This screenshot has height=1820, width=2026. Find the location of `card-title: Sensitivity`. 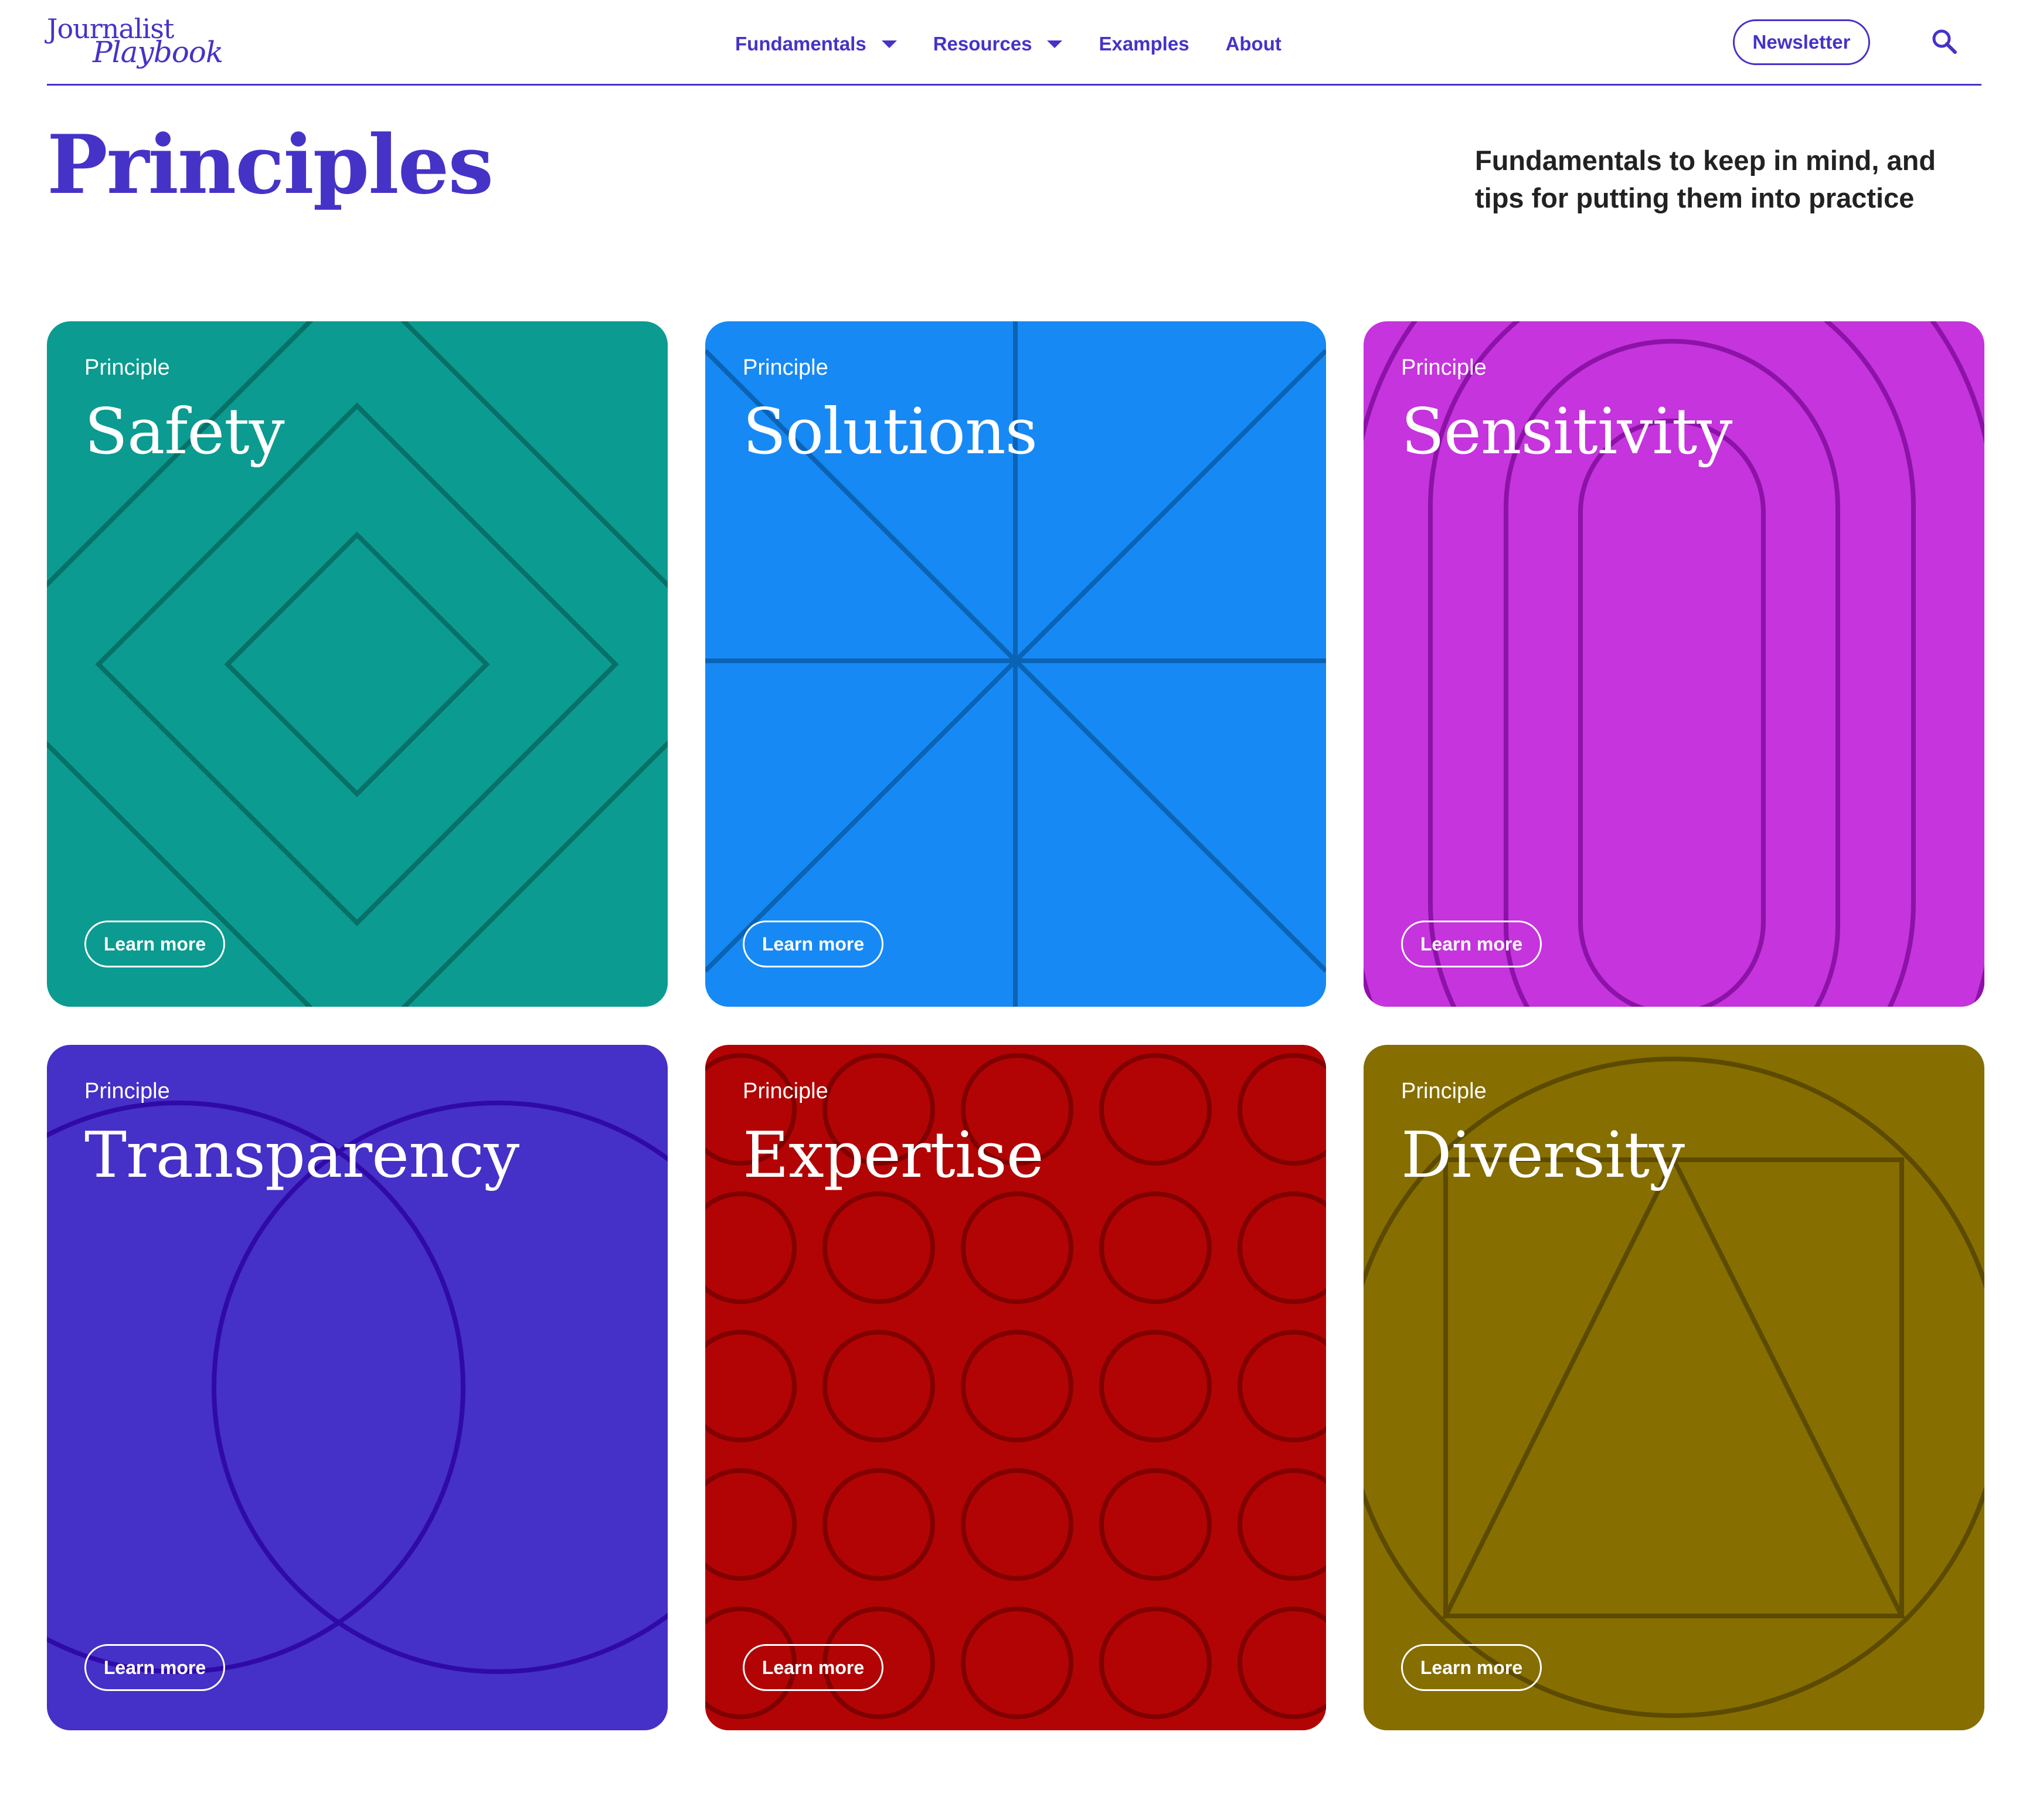

card-title: Sensitivity is located at coordinates (1567, 431).